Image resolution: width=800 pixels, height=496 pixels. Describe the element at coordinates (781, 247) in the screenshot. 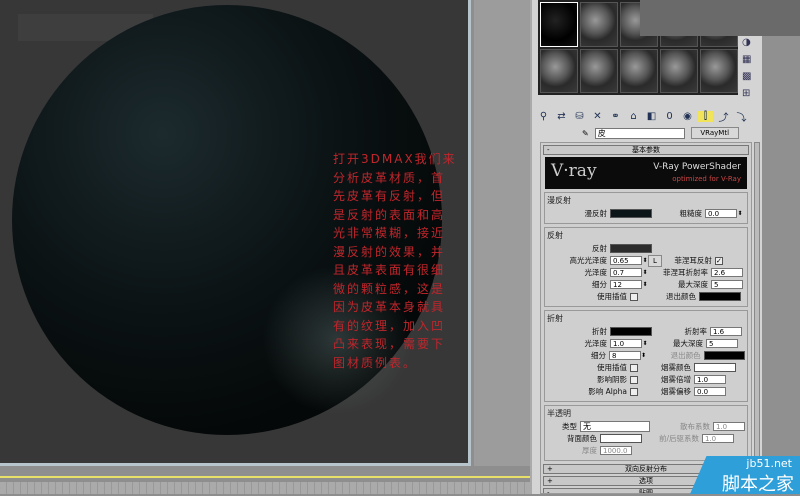

I see `command-panel` at that location.